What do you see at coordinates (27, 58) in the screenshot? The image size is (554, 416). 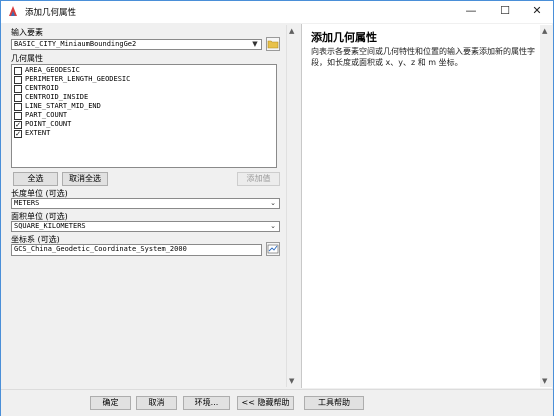 I see `geometry-properties-label: 几何属性` at bounding box center [27, 58].